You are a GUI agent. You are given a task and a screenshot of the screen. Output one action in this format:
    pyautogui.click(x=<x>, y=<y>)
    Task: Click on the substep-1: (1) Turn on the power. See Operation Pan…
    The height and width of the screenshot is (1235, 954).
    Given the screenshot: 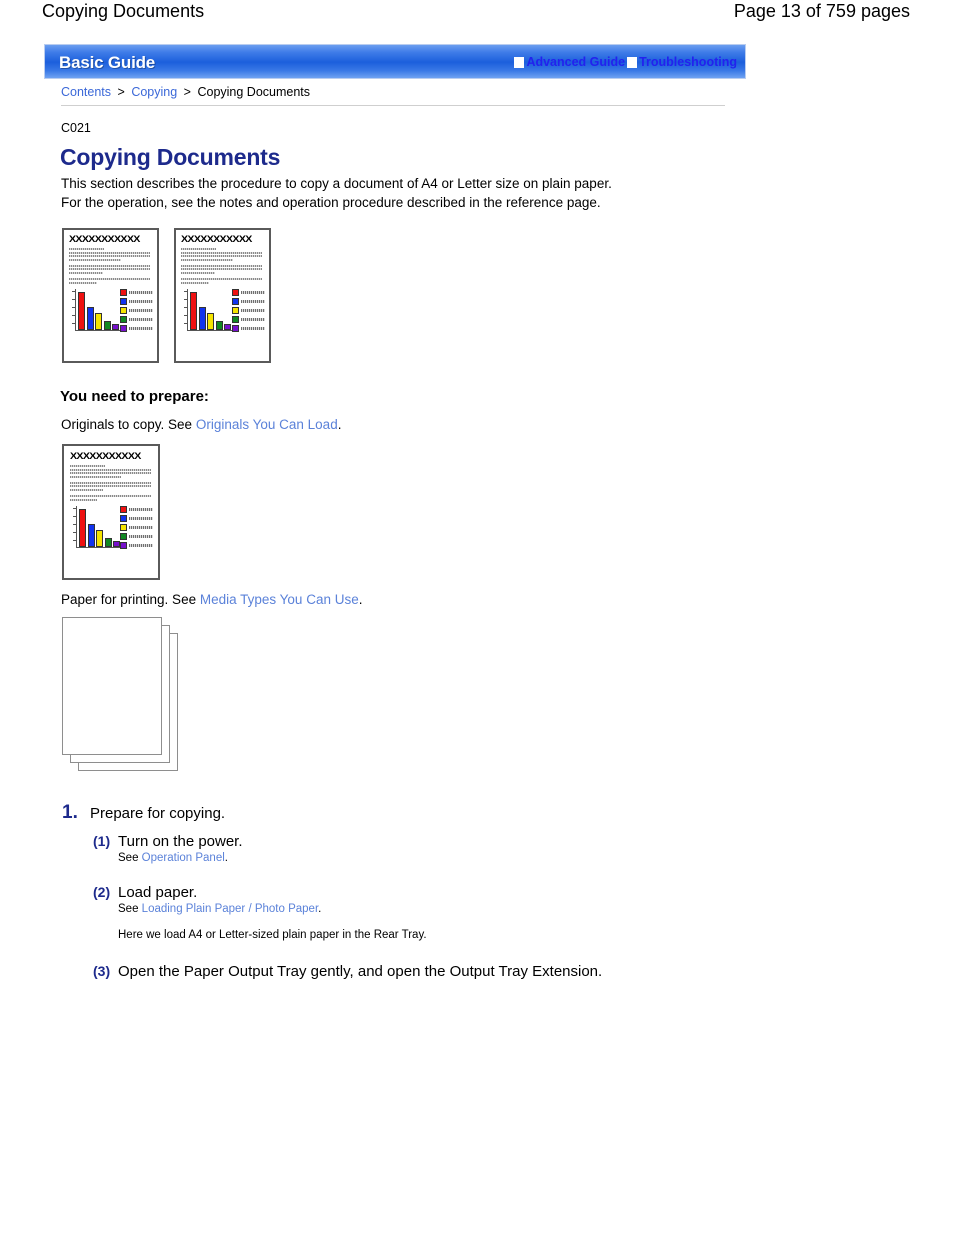 What is the action you would take?
    pyautogui.click(x=427, y=848)
    